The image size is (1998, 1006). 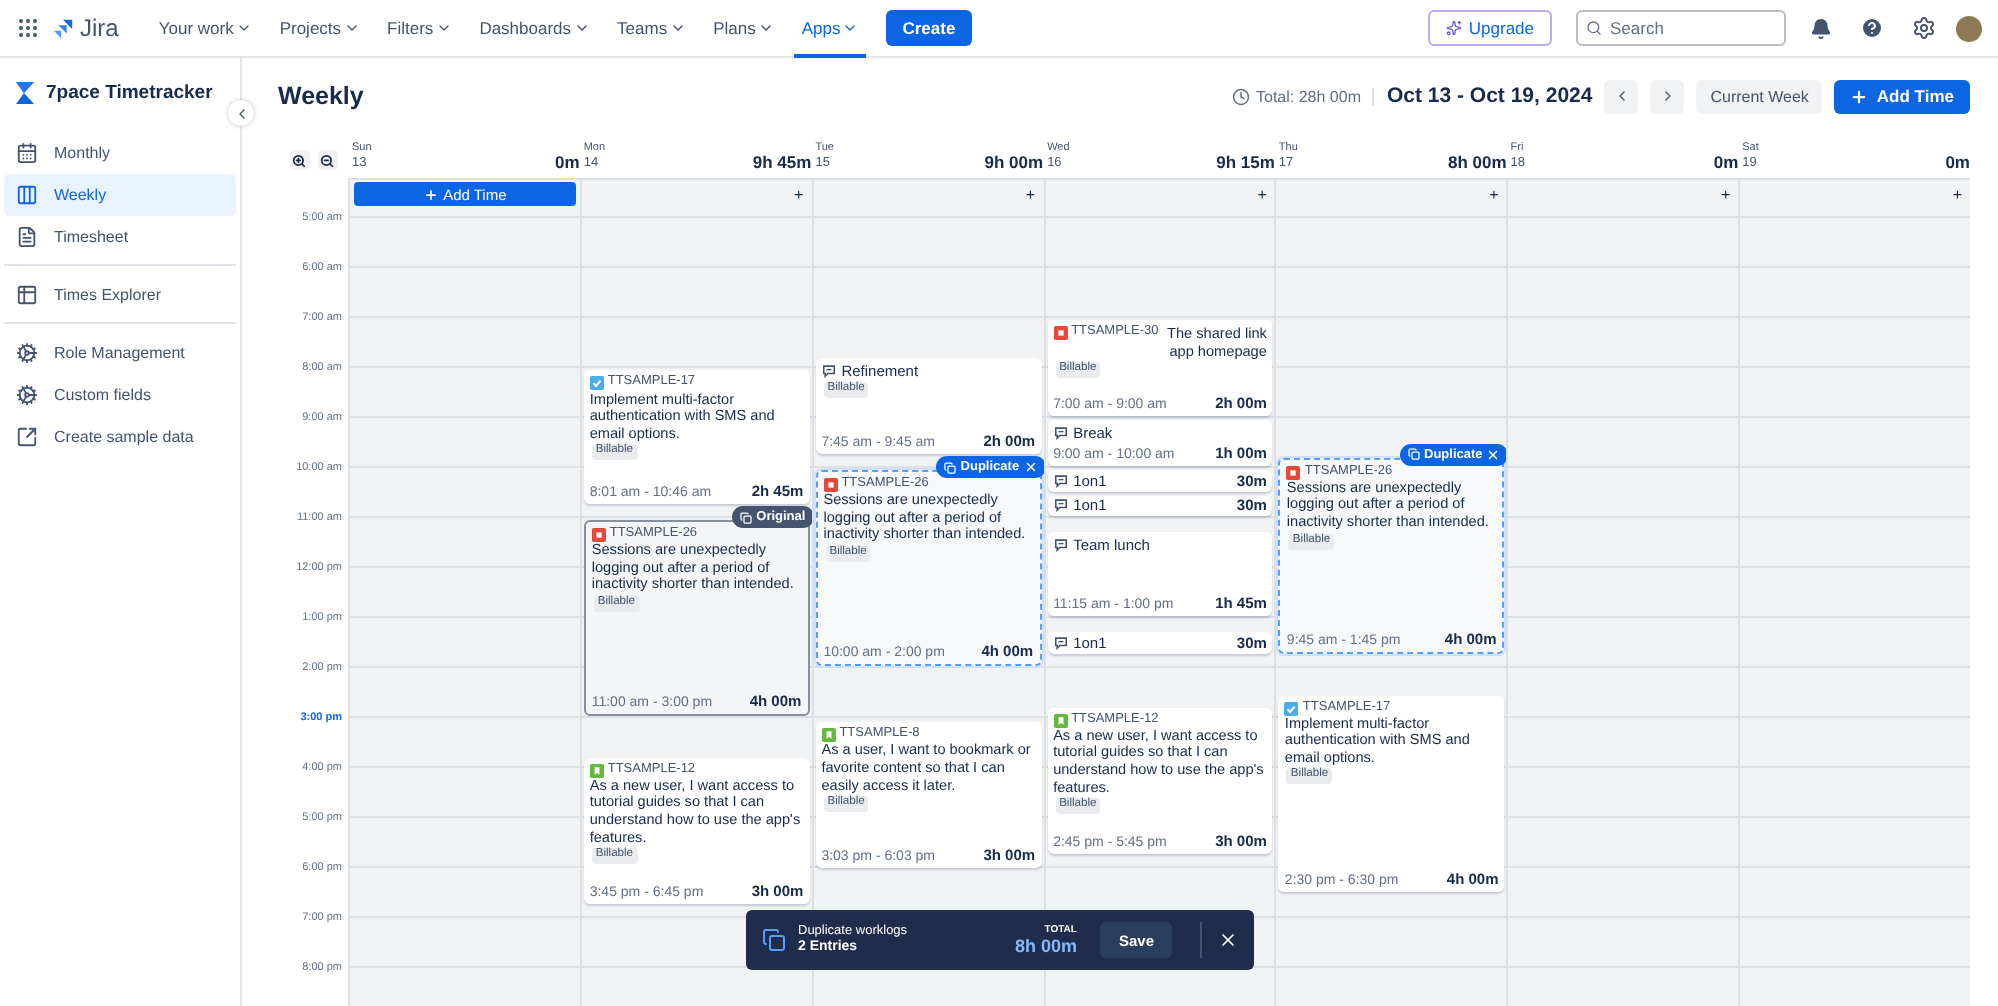 I want to click on sparkle-icon, so click(x=1454, y=28).